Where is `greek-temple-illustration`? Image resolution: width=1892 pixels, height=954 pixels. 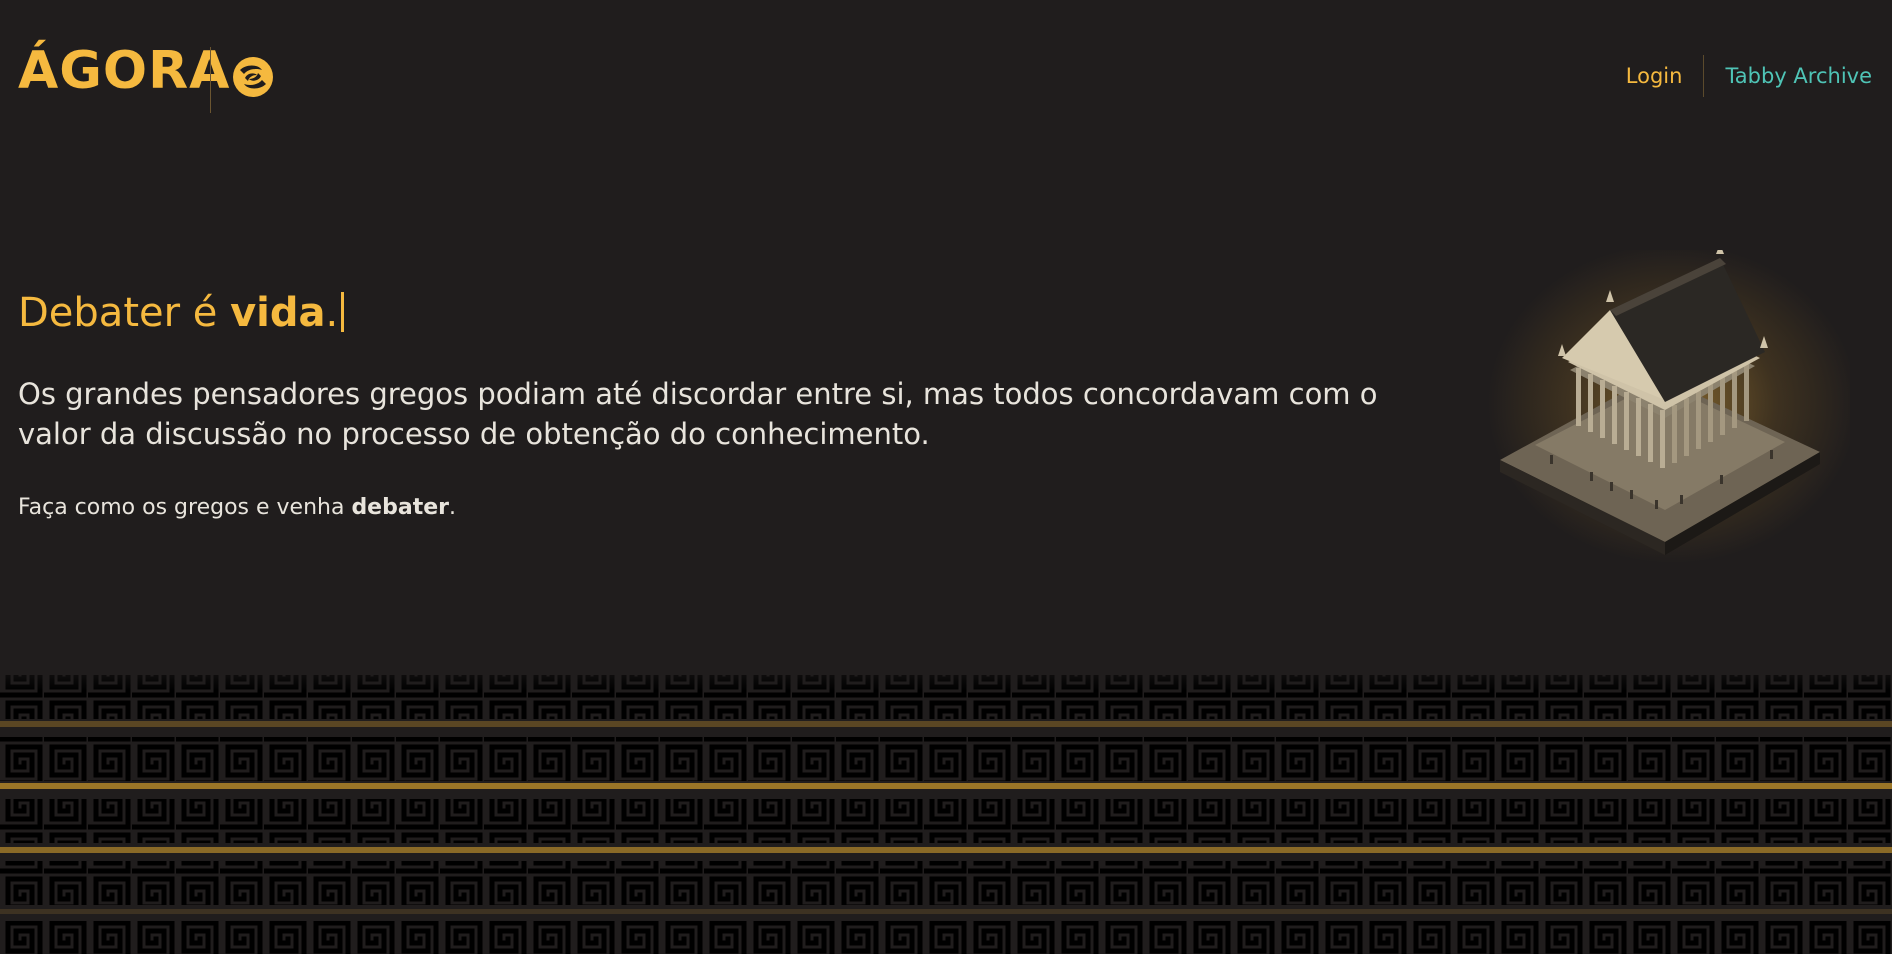 greek-temple-illustration is located at coordinates (1665, 410).